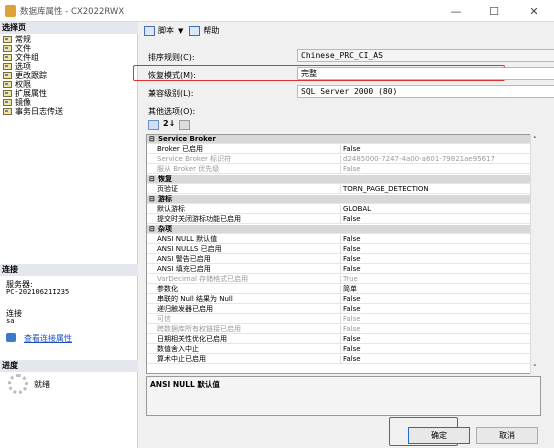 Image resolution: width=554 pixels, height=448 pixels. I want to click on page-item: 事务日志传送, so click(33, 111).